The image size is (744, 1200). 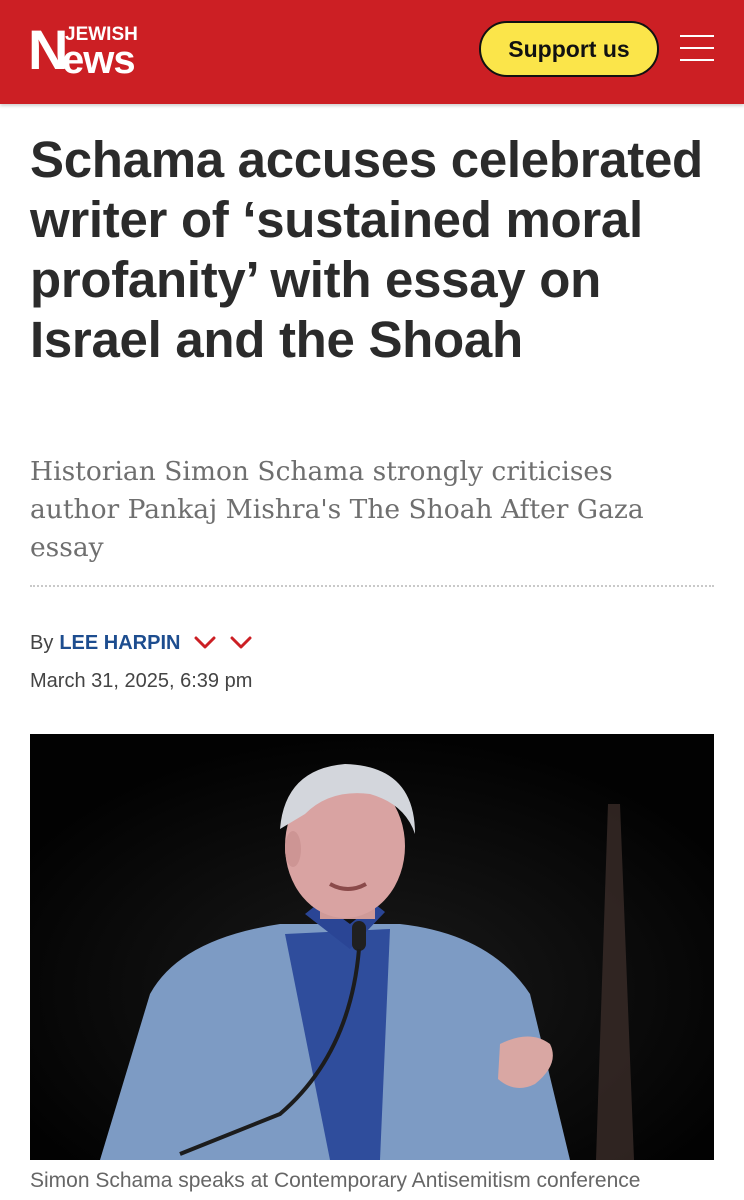 What do you see at coordinates (372, 52) in the screenshot?
I see `site-header: N JEWISH ews Support us` at bounding box center [372, 52].